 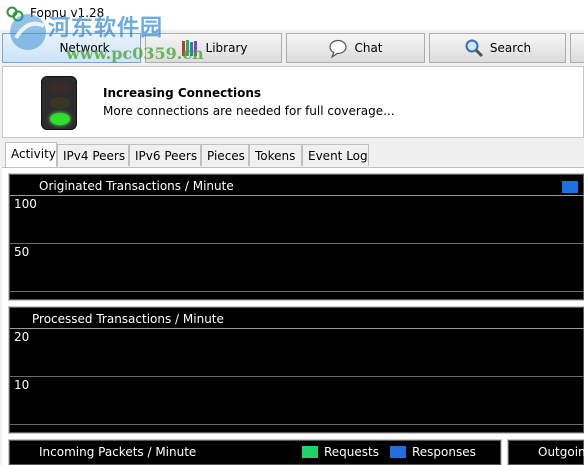 I want to click on fopnu-logo-icon, so click(x=15, y=14).